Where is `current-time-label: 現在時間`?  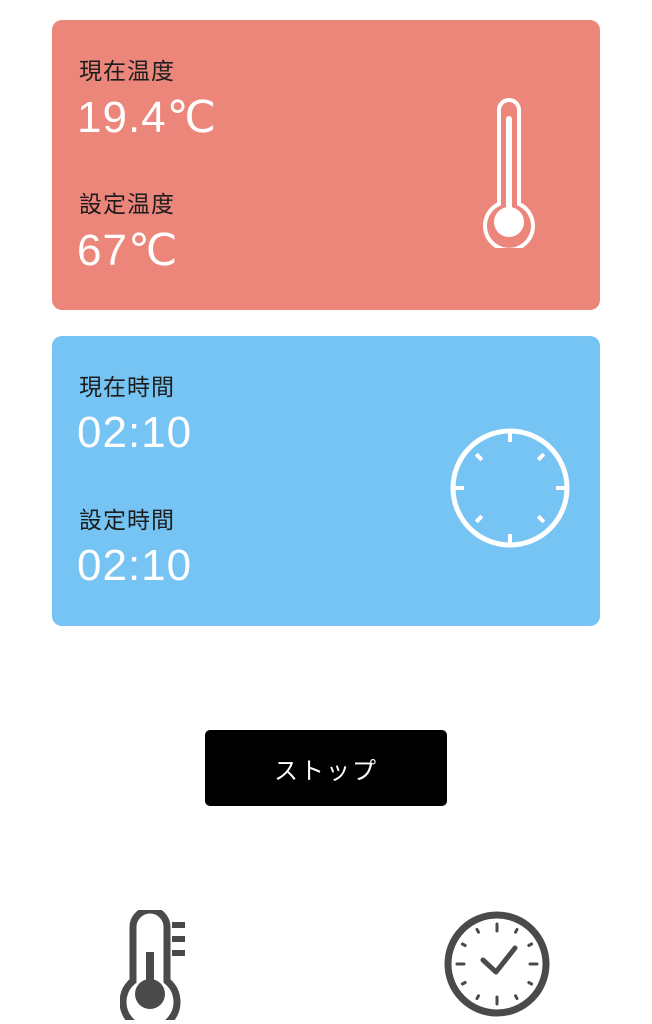 current-time-label: 現在時間 is located at coordinates (127, 388).